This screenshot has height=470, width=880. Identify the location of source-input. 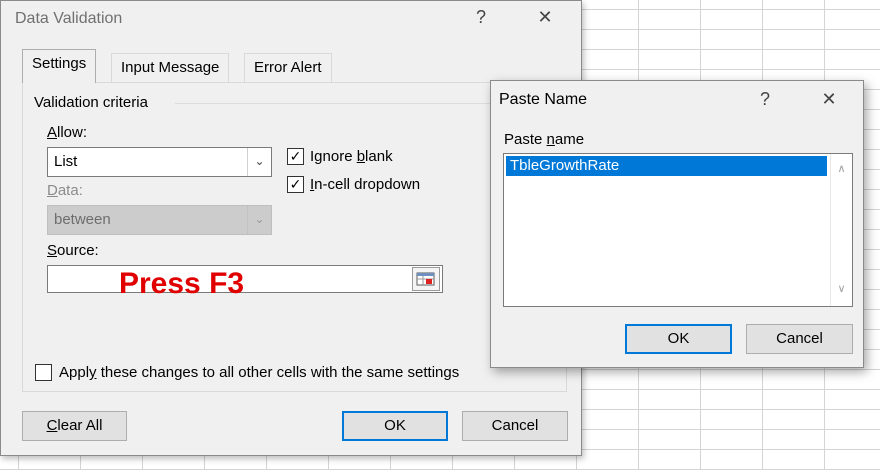
(245, 279).